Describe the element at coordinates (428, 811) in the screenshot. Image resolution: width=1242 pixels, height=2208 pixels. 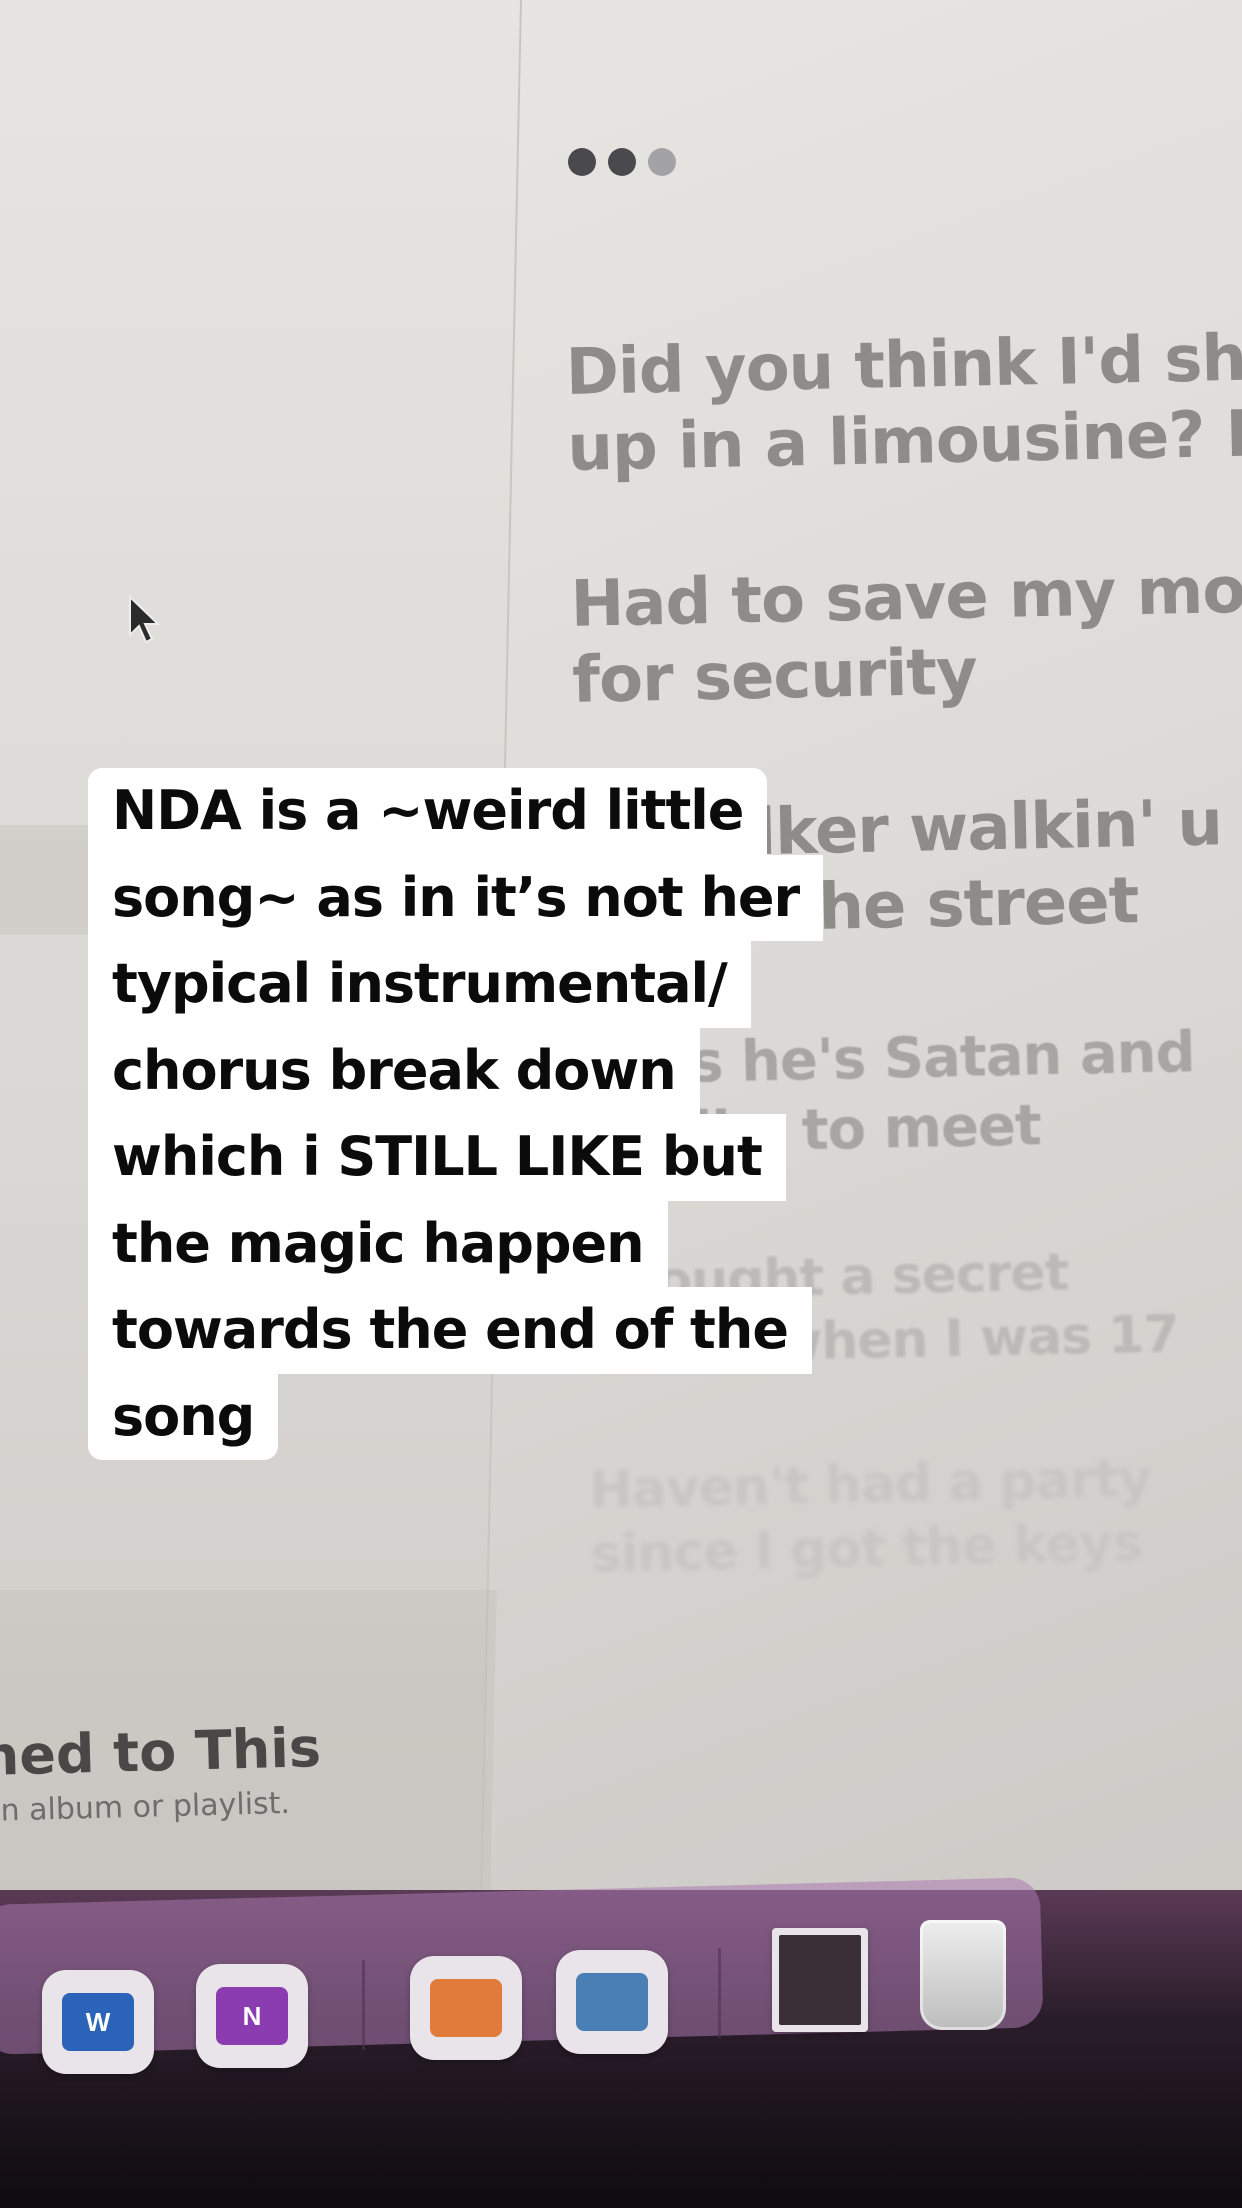
I see `story-text-line: NDA is a ~weird little` at that location.